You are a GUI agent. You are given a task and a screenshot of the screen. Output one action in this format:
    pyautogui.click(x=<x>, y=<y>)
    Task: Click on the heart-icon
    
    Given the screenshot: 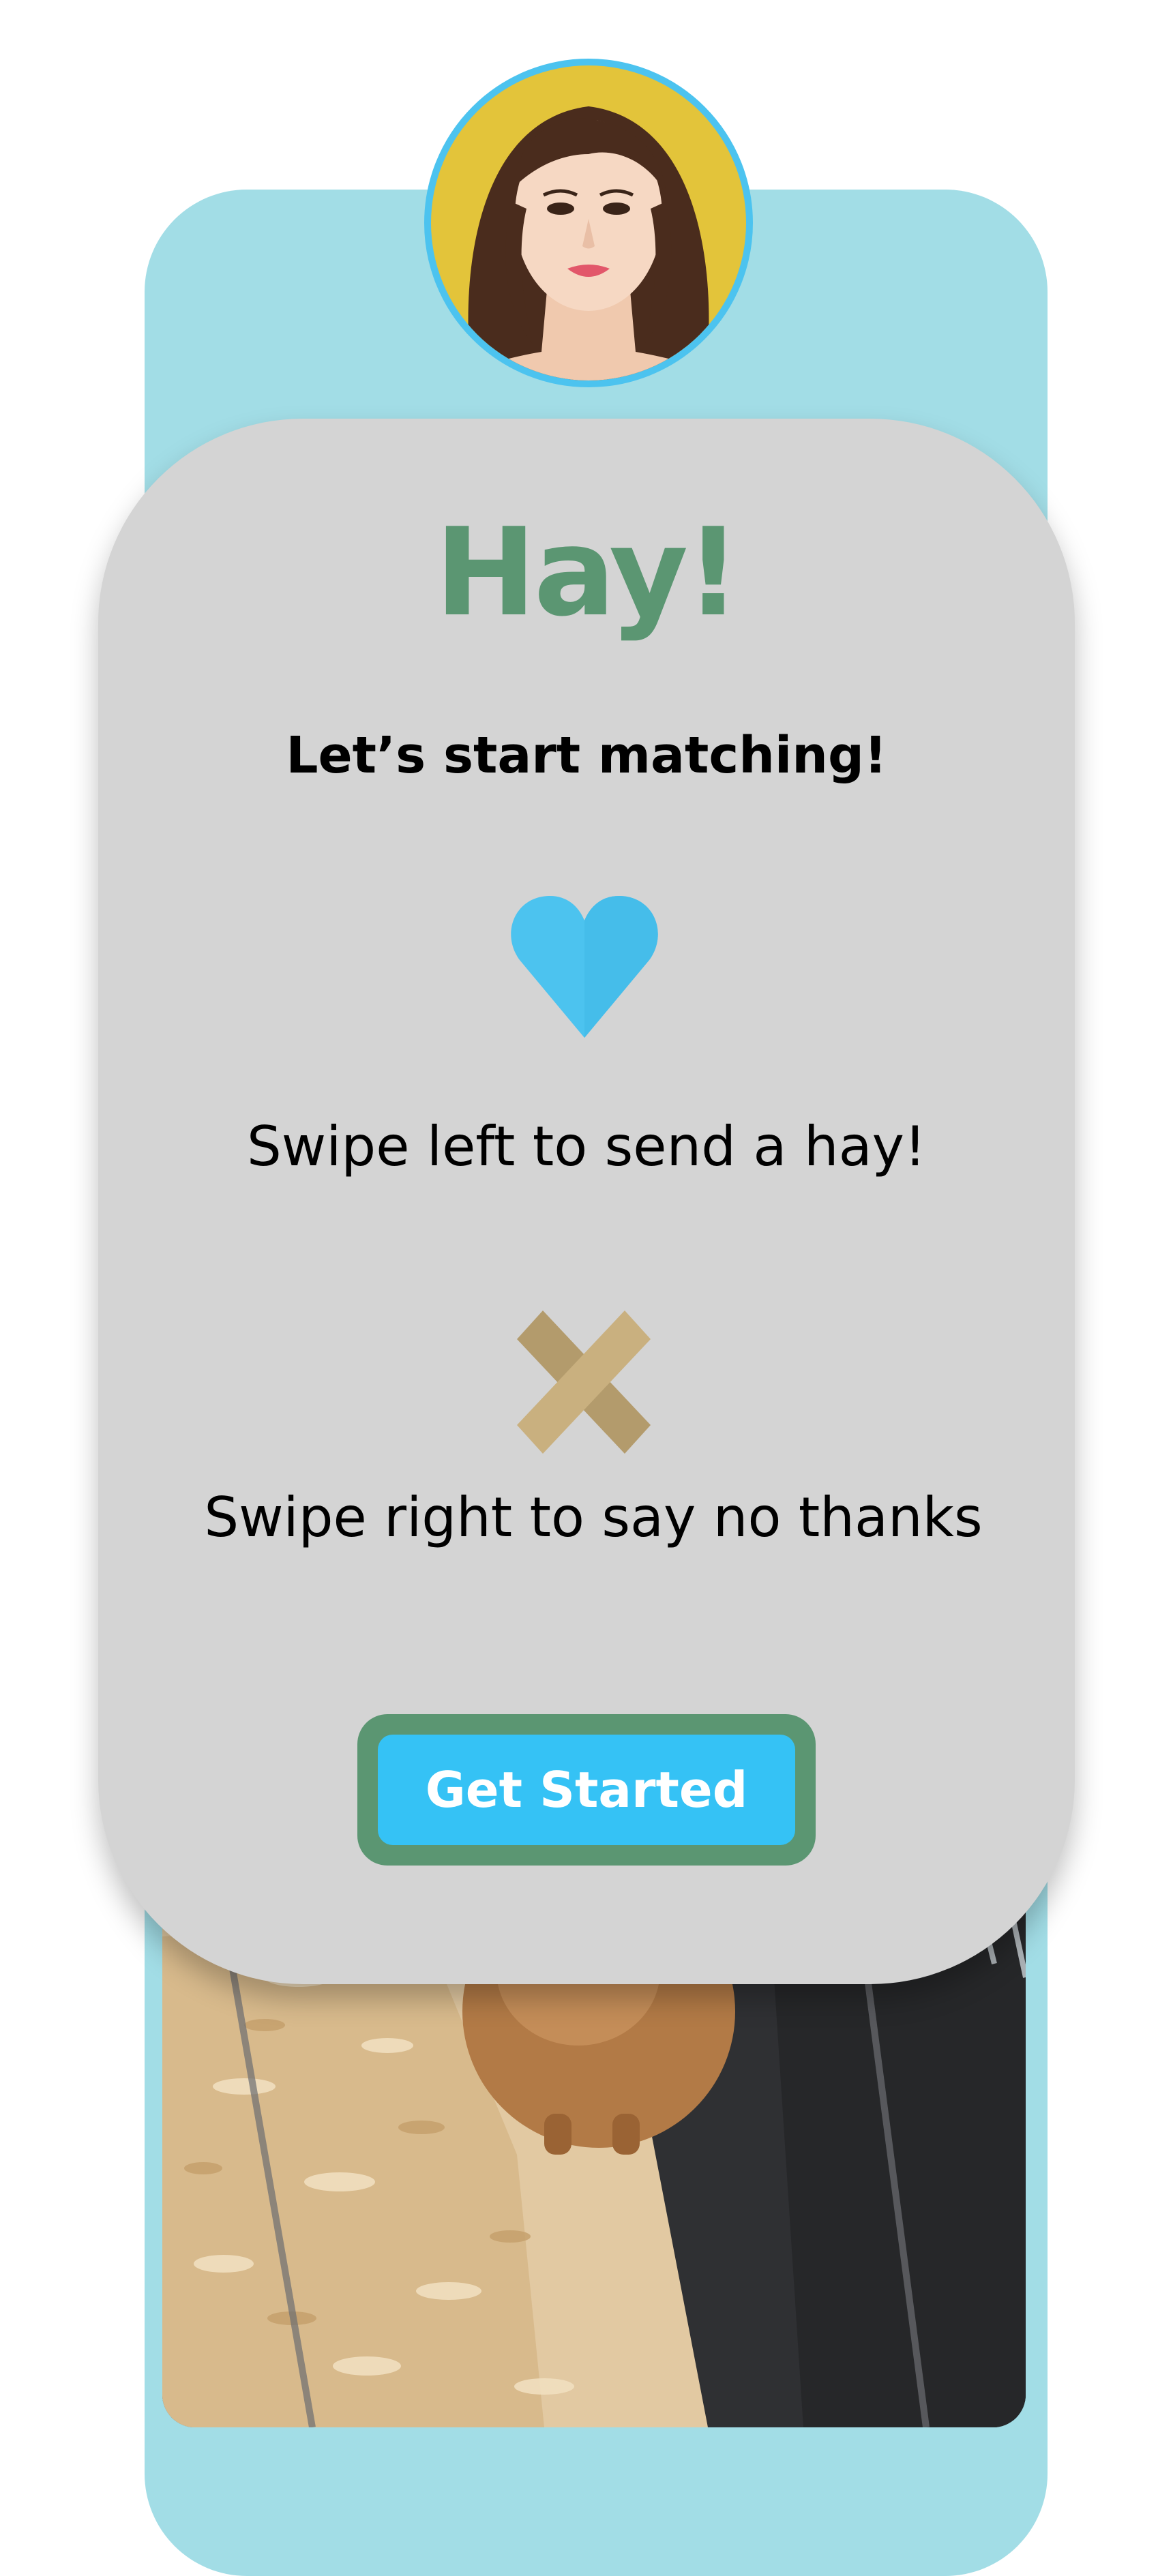 What is the action you would take?
    pyautogui.click(x=584, y=966)
    